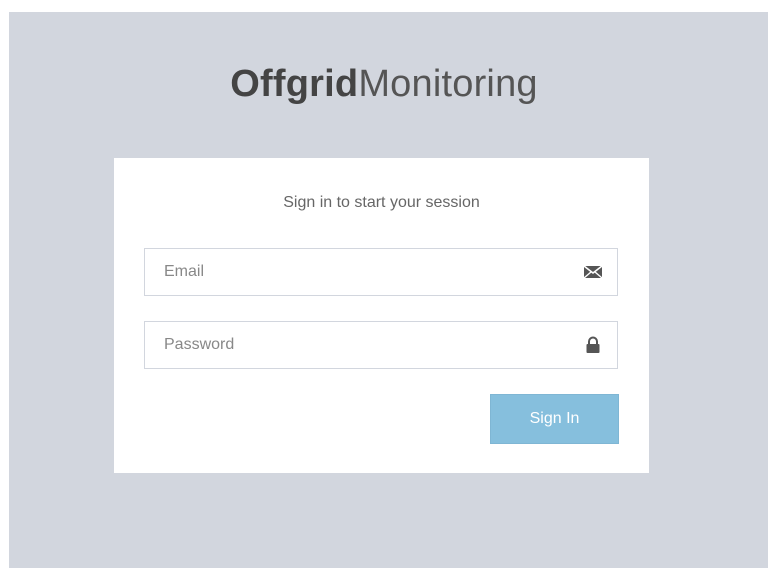 The width and height of the screenshot is (768, 568). I want to click on sign-in-button: Sign In, so click(554, 419).